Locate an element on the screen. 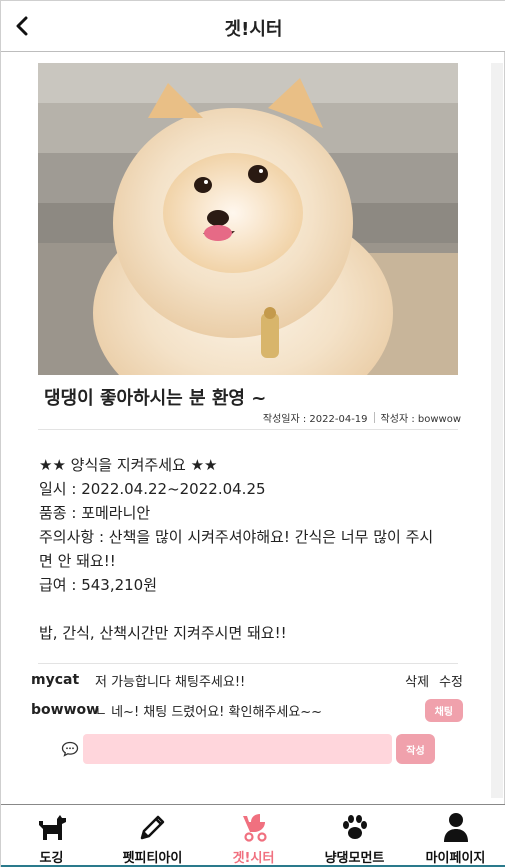  nav-item-doging: 도깅 is located at coordinates (51, 836).